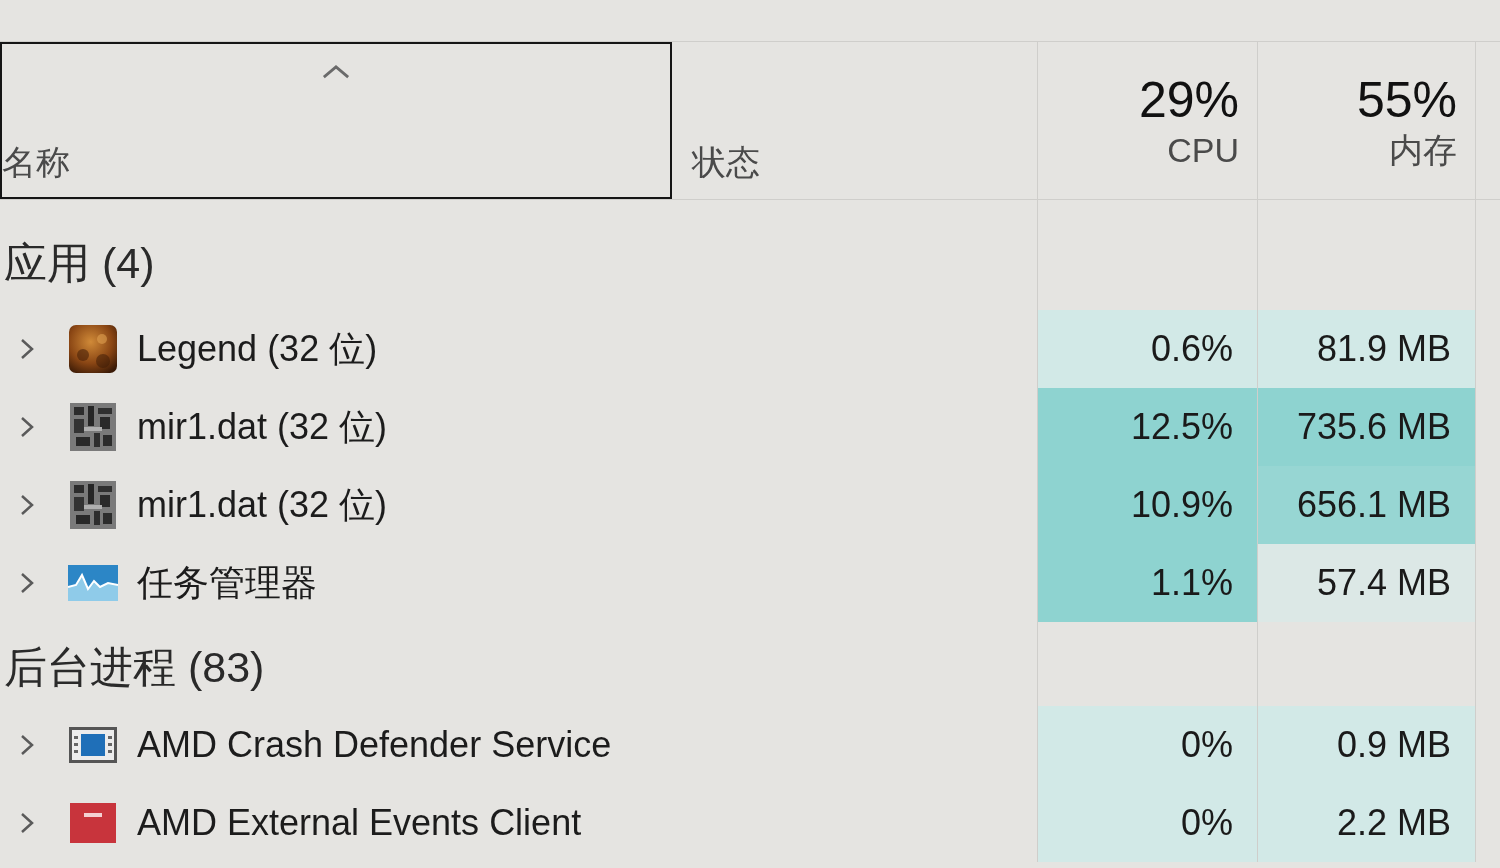 This screenshot has width=1500, height=868. Describe the element at coordinates (1366, 745) in the screenshot. I see `memory-cell: 0.9 MB` at that location.